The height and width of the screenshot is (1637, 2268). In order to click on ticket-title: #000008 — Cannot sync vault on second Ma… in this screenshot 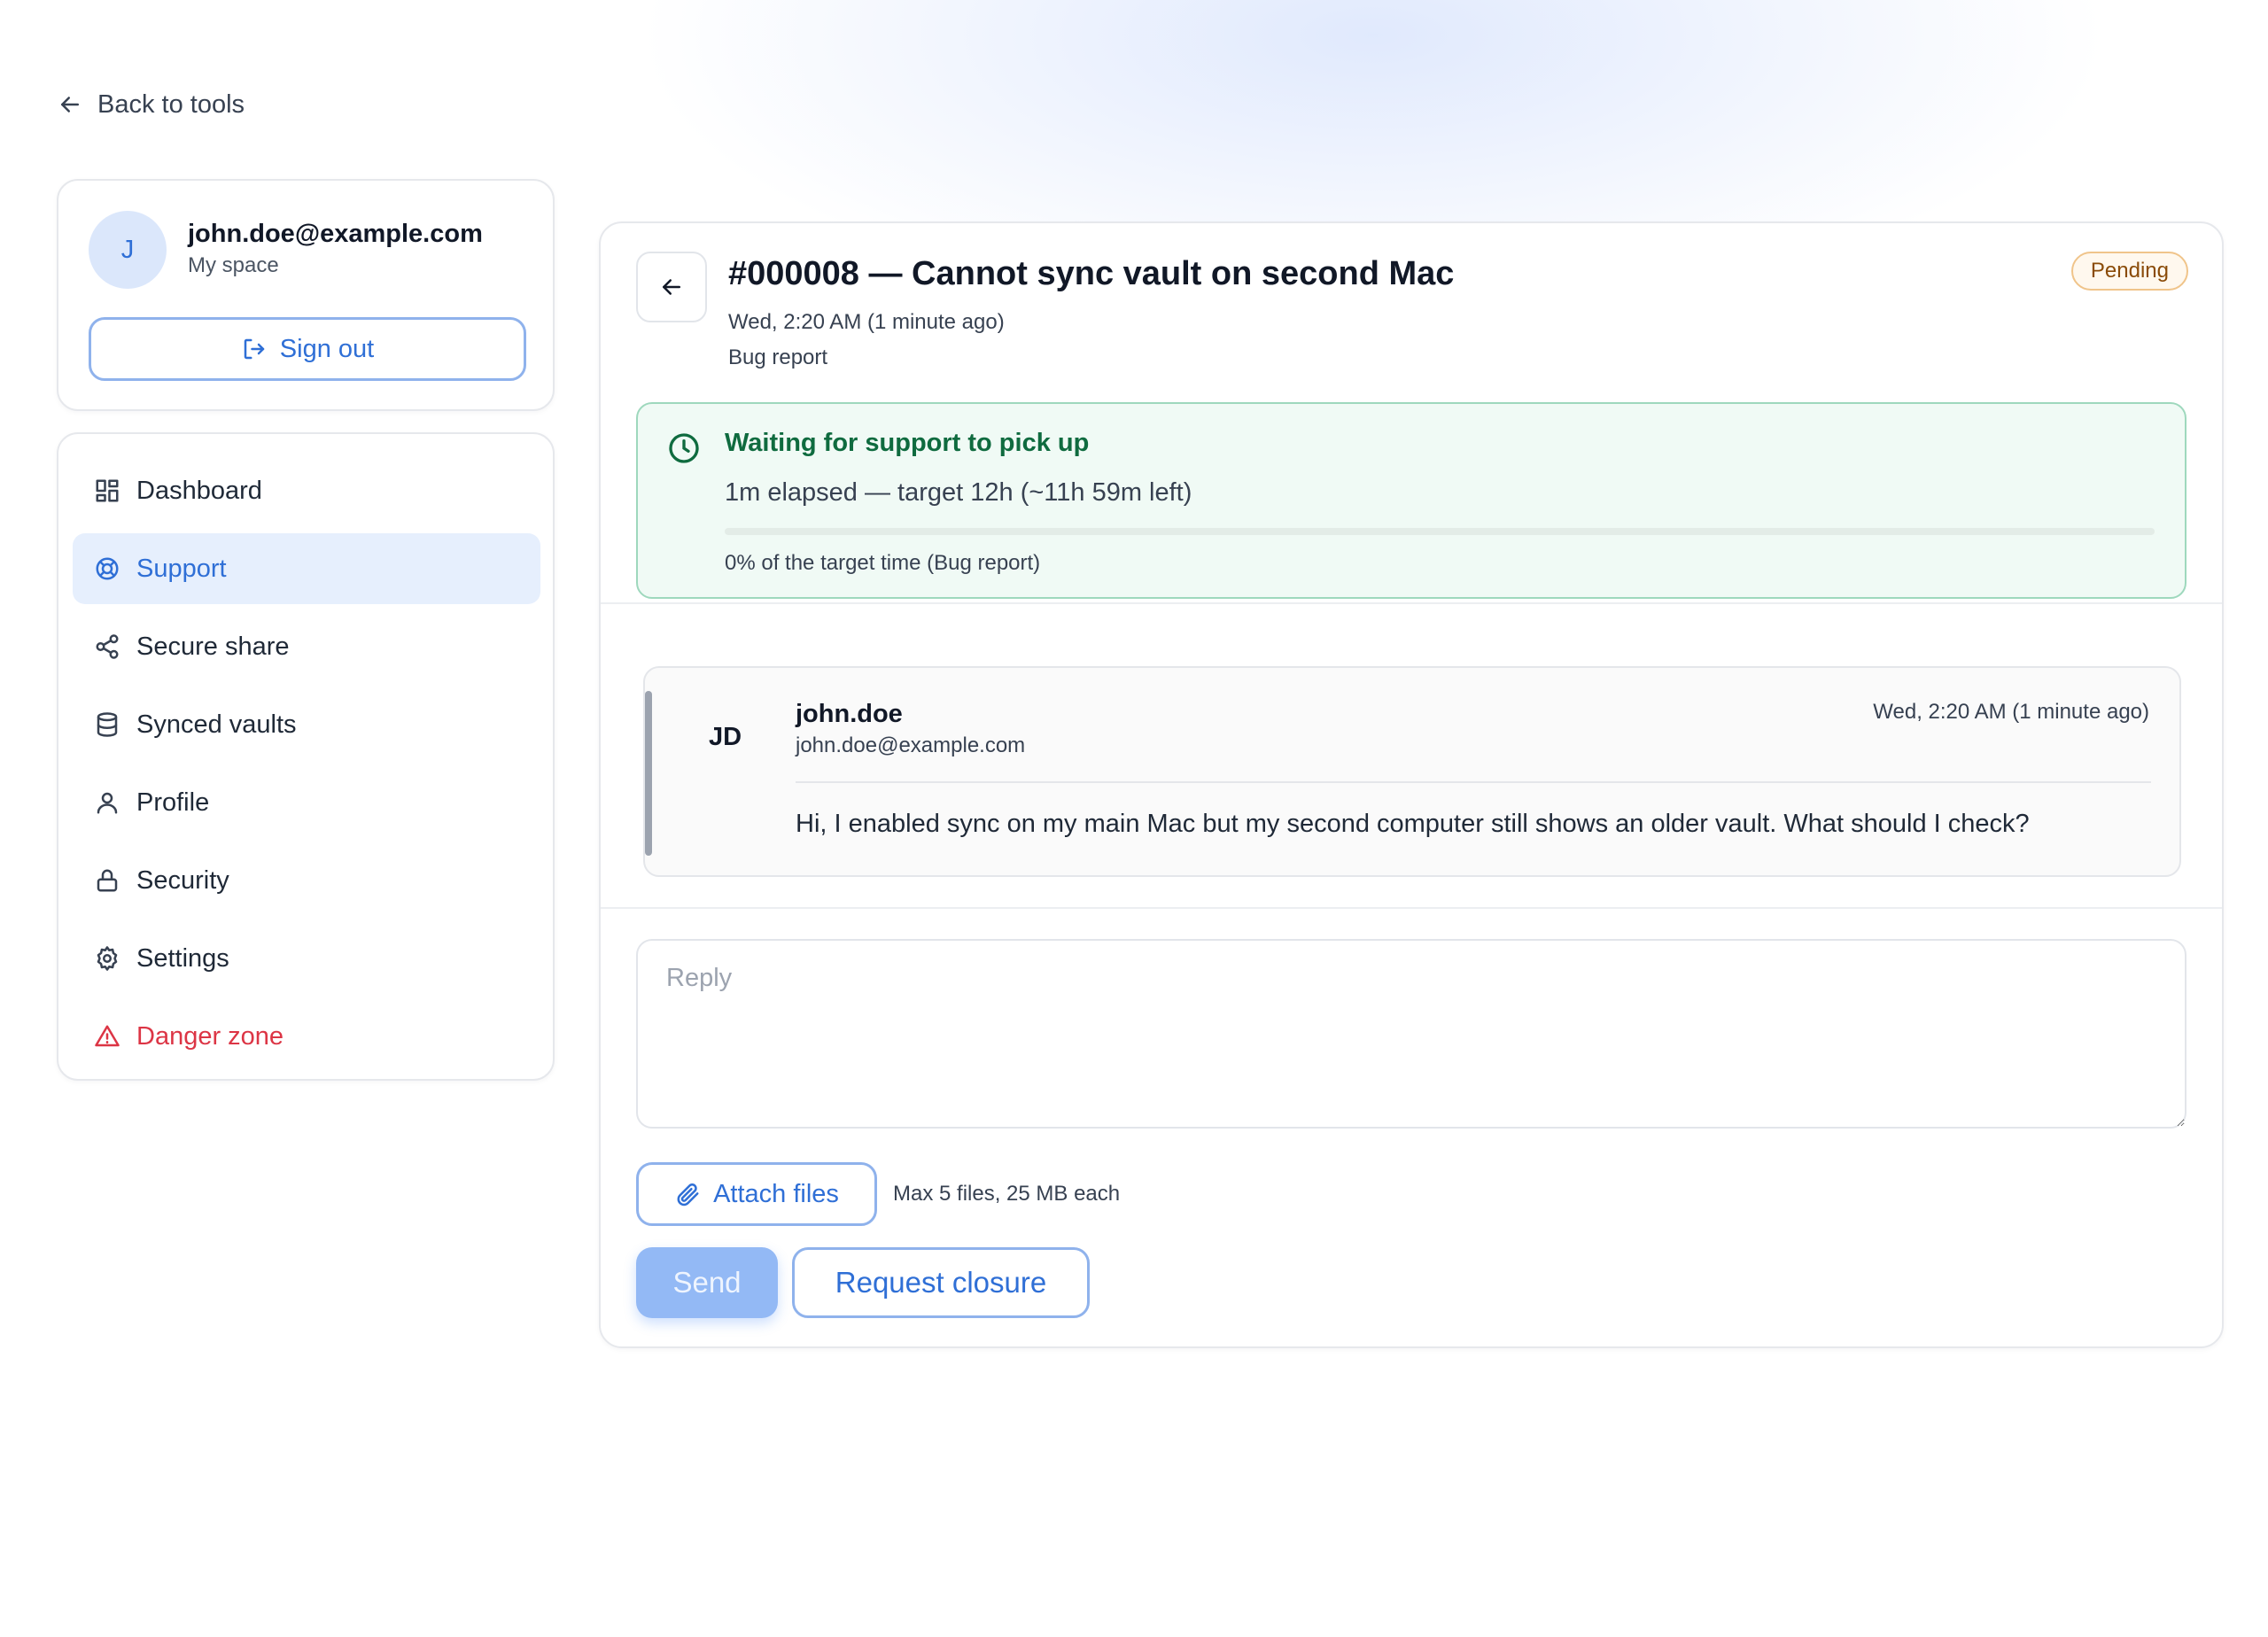, I will do `click(1091, 273)`.